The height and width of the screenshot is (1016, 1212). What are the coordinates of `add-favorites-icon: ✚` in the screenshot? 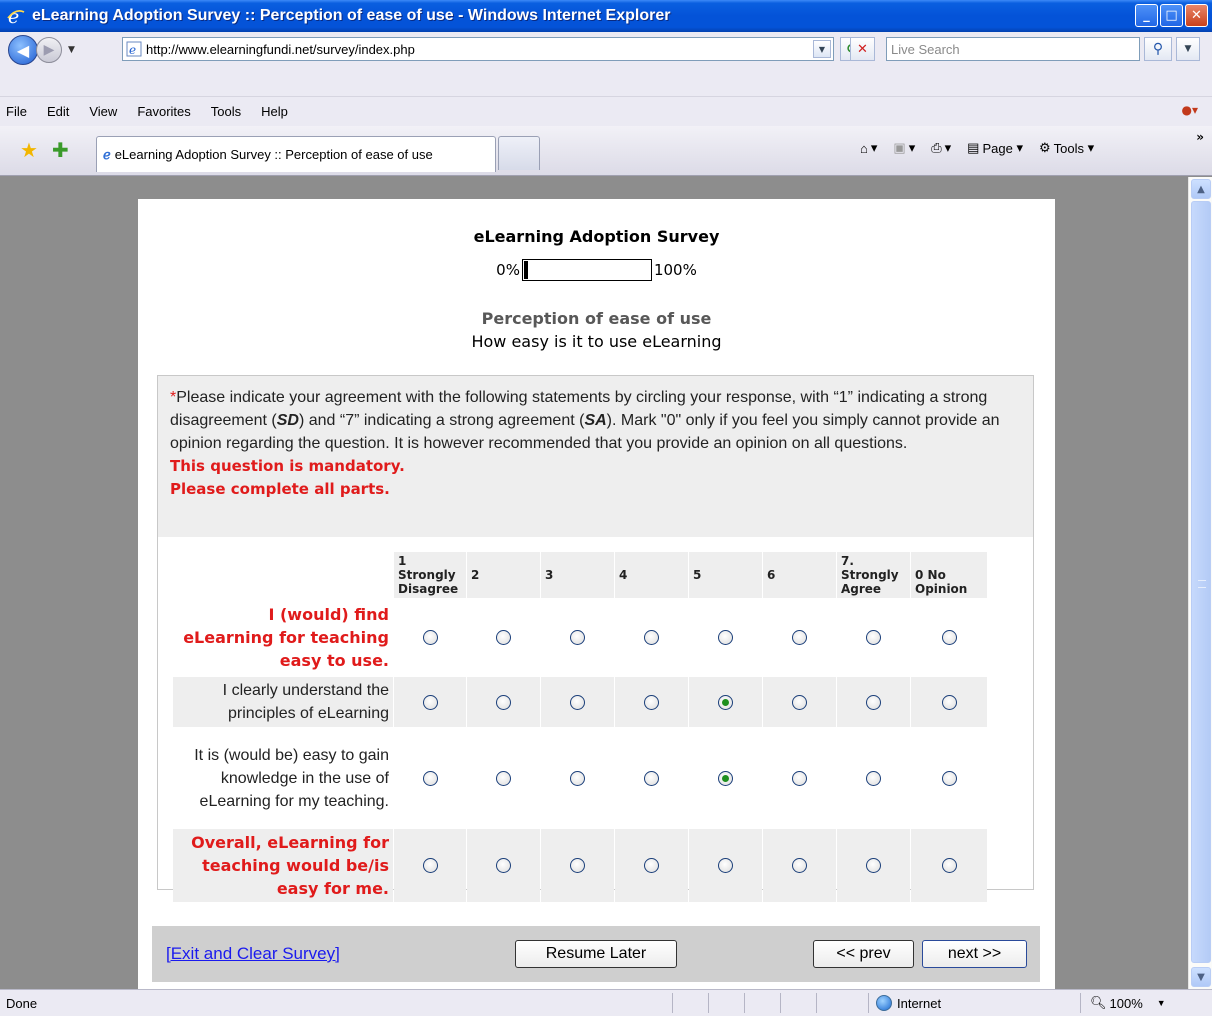 It's located at (60, 150).